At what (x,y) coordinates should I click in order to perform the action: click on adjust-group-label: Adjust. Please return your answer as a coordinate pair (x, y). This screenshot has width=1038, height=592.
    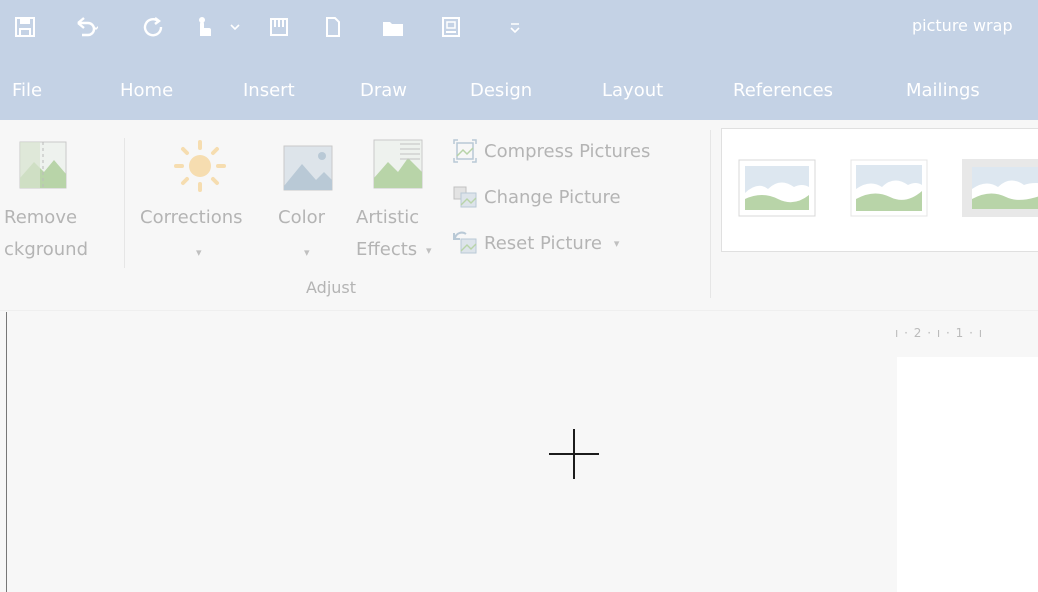
    Looking at the image, I should click on (331, 287).